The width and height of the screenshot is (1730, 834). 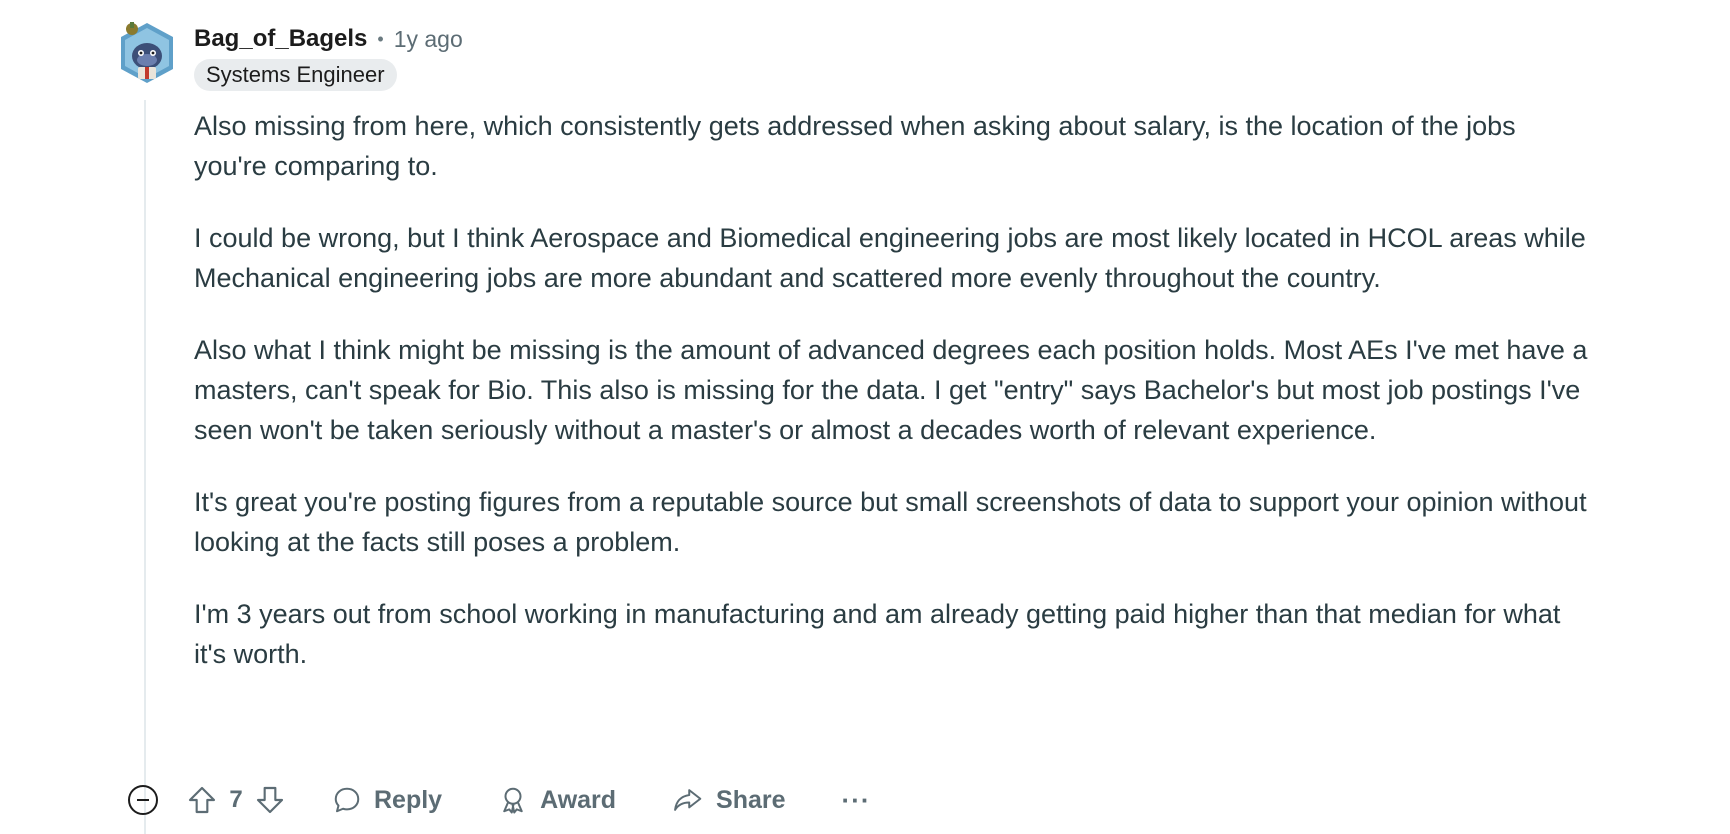 I want to click on avatar, so click(x=147, y=53).